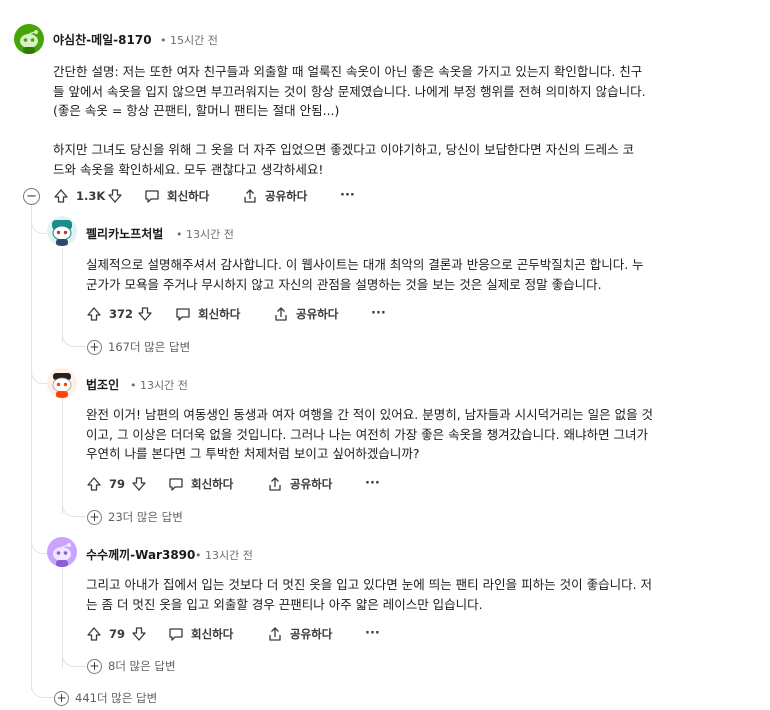  What do you see at coordinates (91, 196) in the screenshot?
I see `vote-count: 1.3K` at bounding box center [91, 196].